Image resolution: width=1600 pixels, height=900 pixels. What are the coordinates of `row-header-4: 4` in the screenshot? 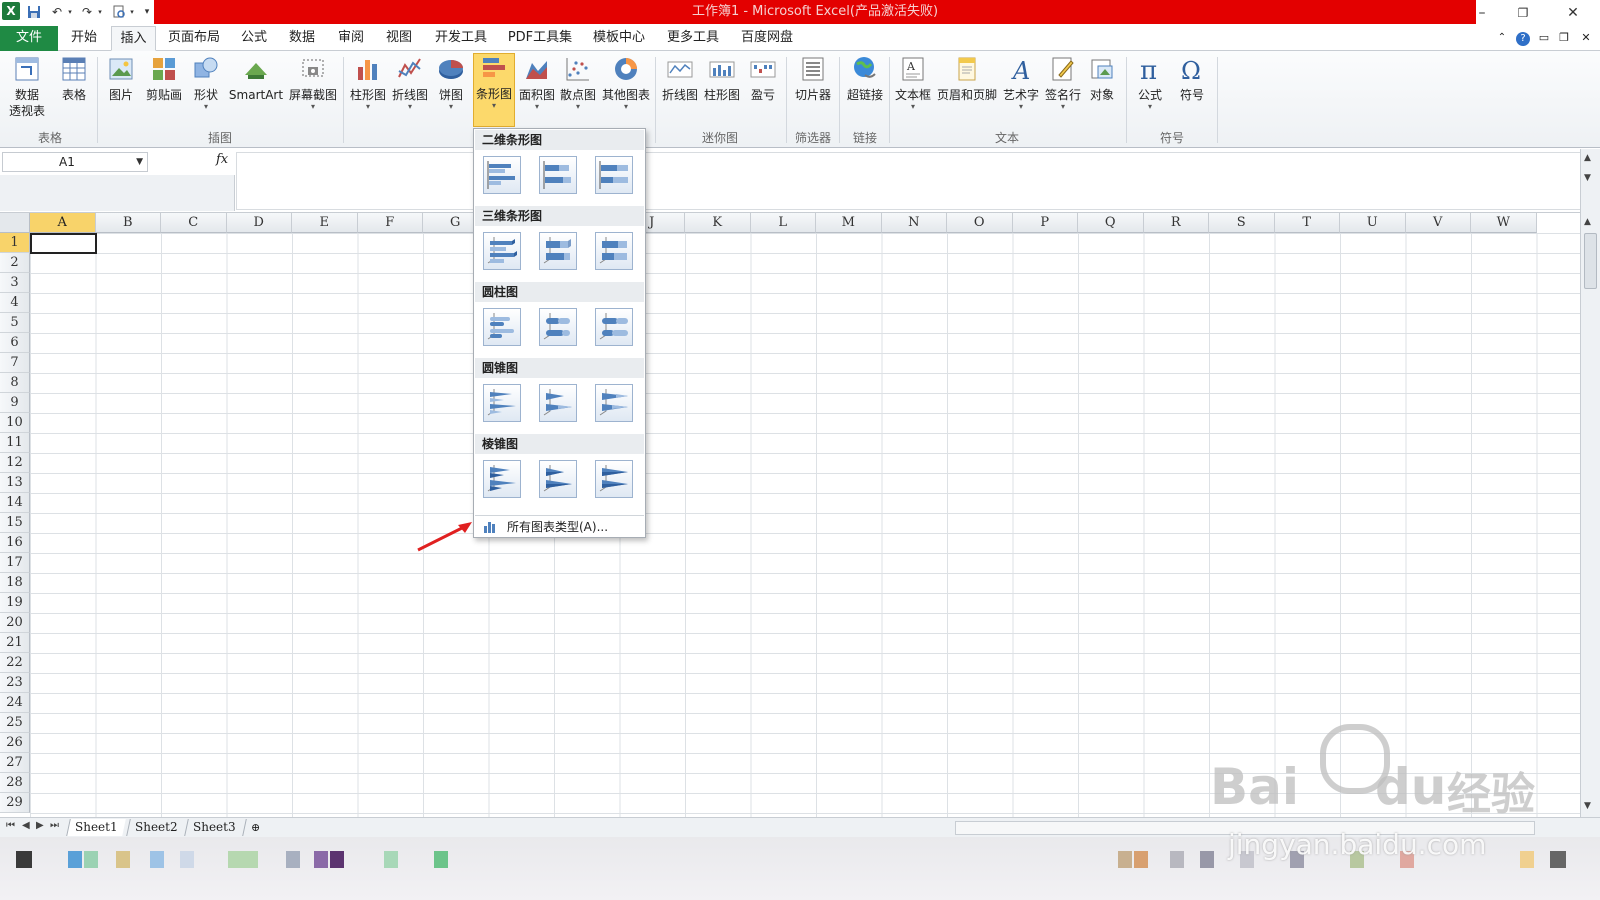 It's located at (15, 303).